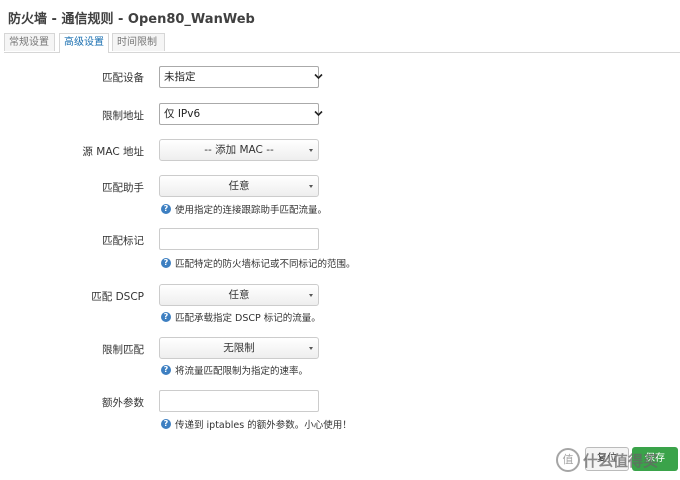 Image resolution: width=680 pixels, height=480 pixels. What do you see at coordinates (242, 371) in the screenshot?
I see `limit-match-hint-text: 将流量匹配限制为指定的速率。` at bounding box center [242, 371].